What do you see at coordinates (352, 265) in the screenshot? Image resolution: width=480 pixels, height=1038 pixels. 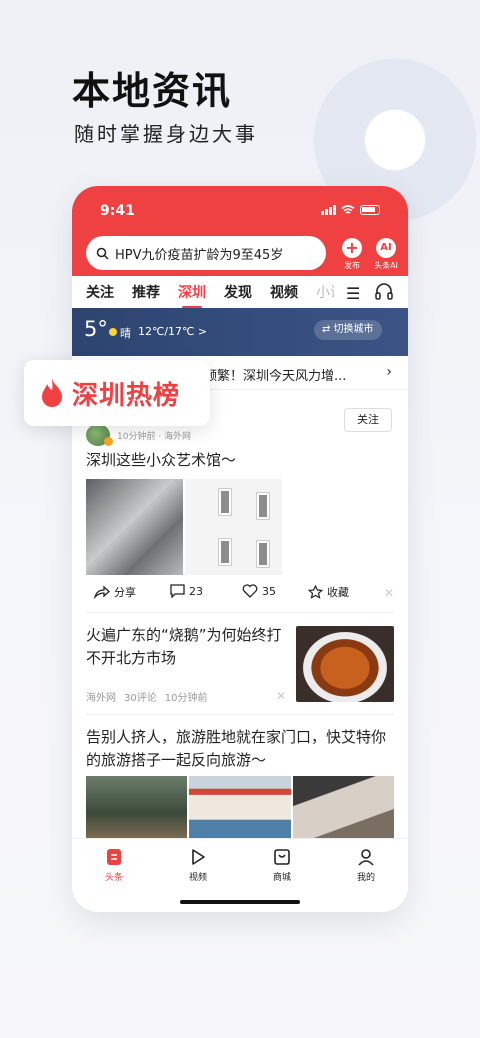 I see `publish-label: 发布` at bounding box center [352, 265].